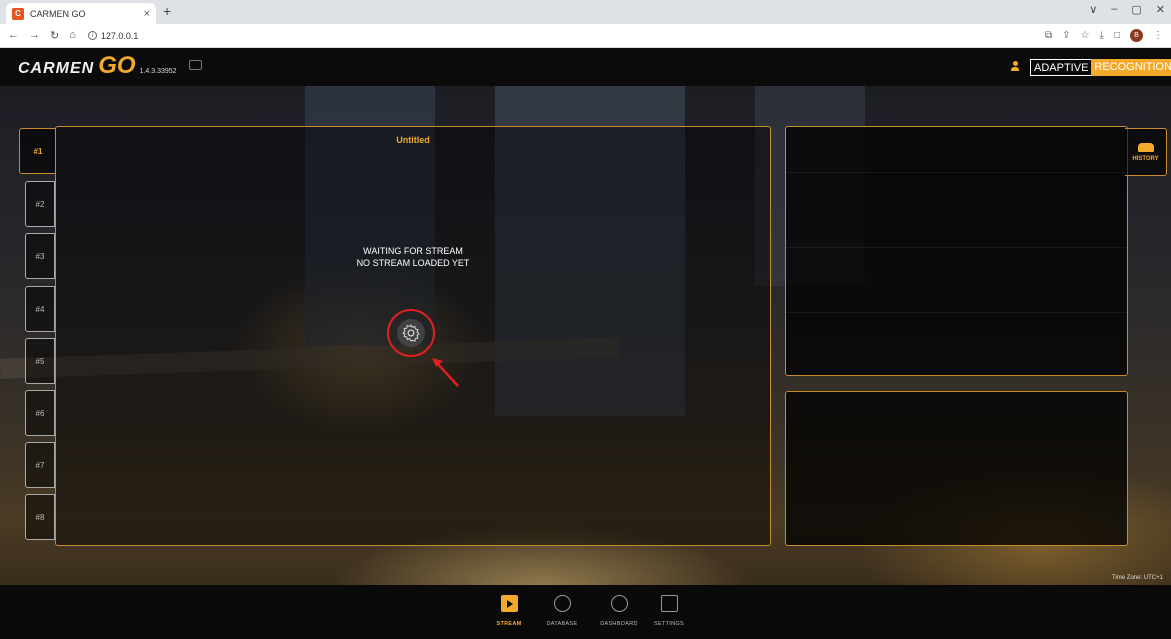  What do you see at coordinates (40, 413) in the screenshot?
I see `stream-tab-6: #6` at bounding box center [40, 413].